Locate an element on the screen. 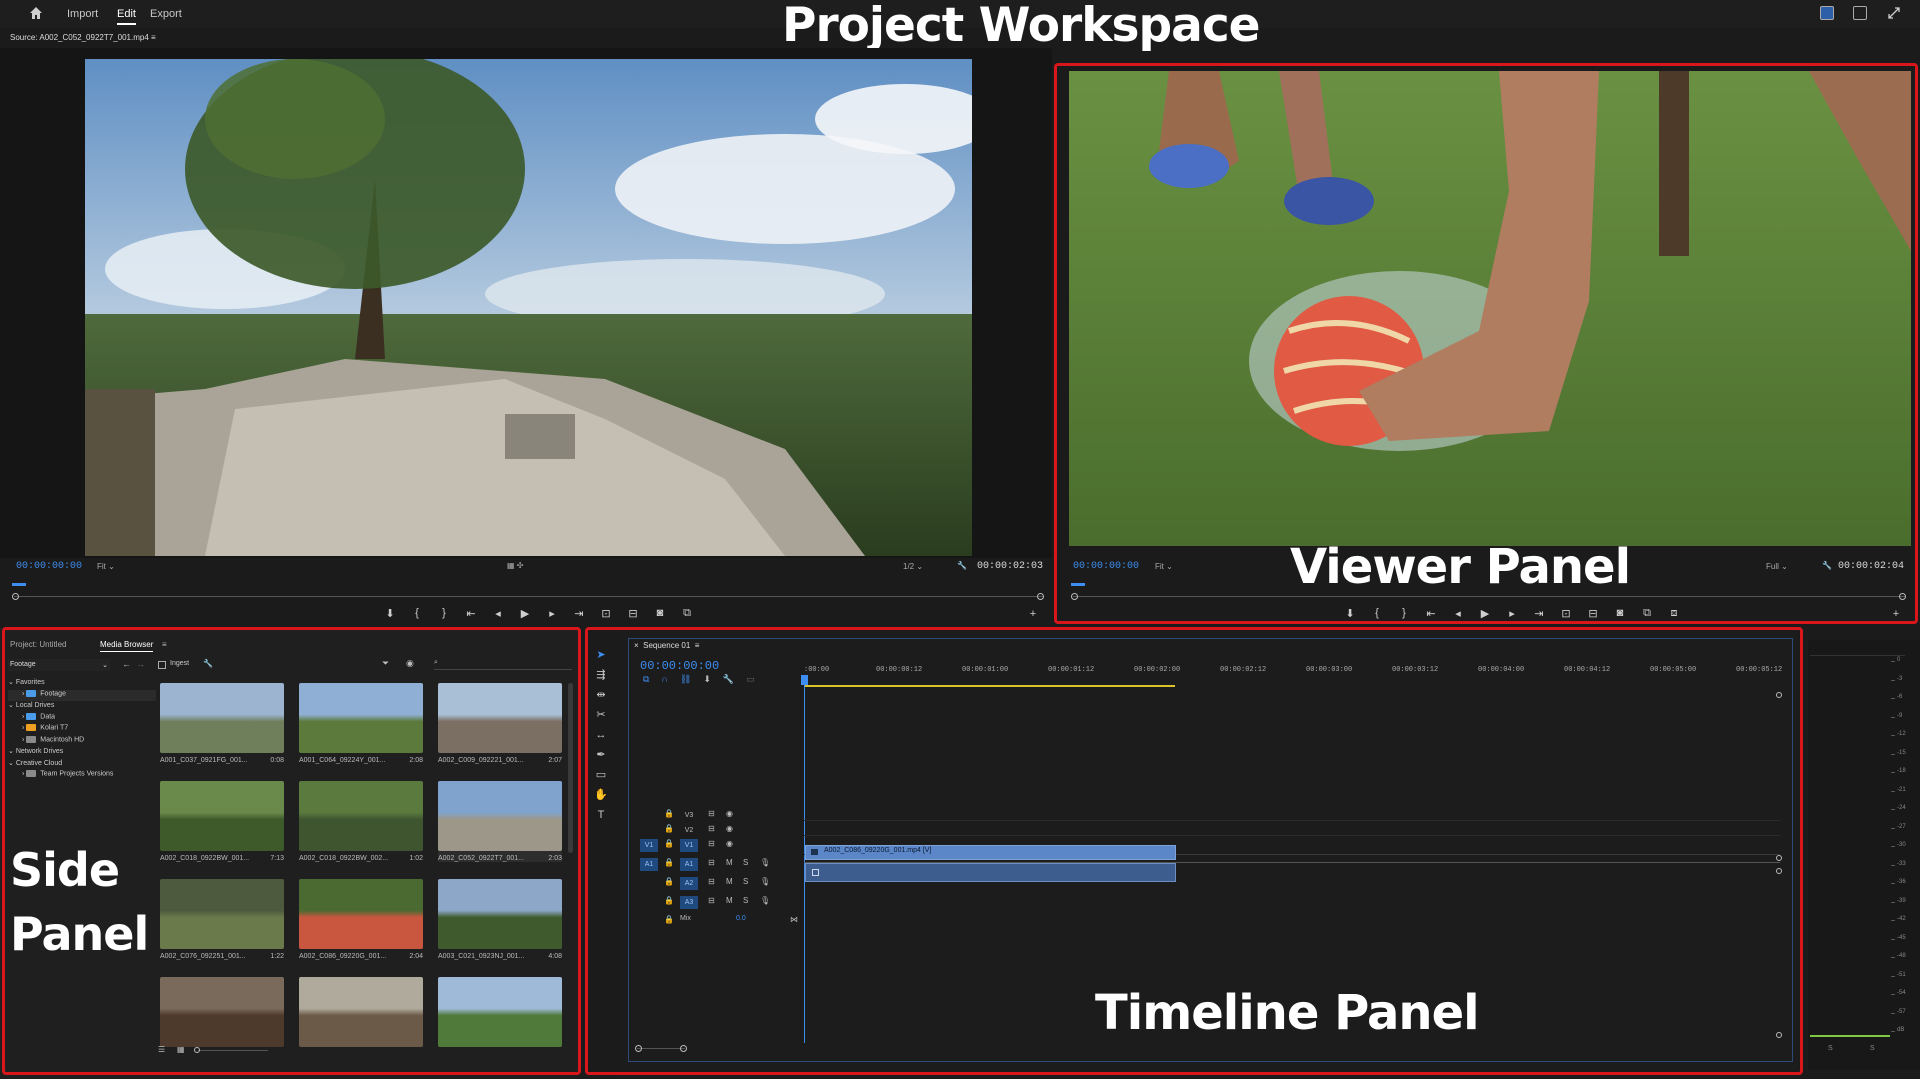  track-divider is located at coordinates (1292, 862).